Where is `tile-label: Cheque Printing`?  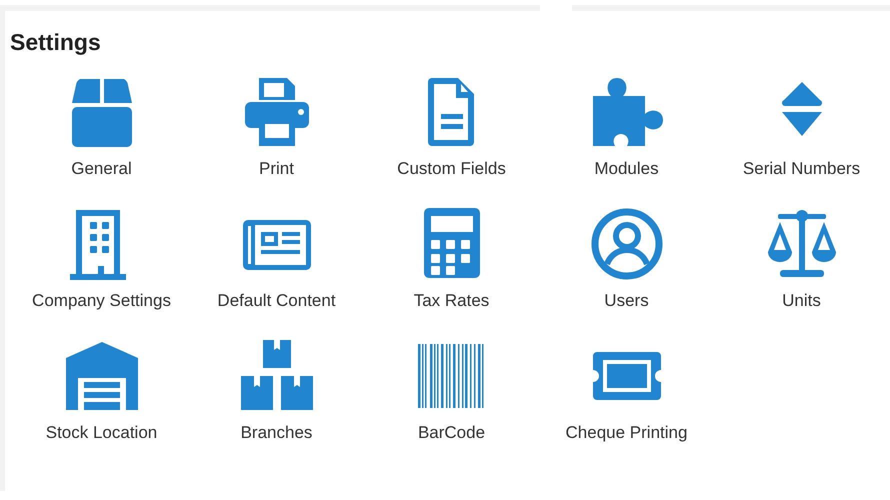
tile-label: Cheque Printing is located at coordinates (627, 433).